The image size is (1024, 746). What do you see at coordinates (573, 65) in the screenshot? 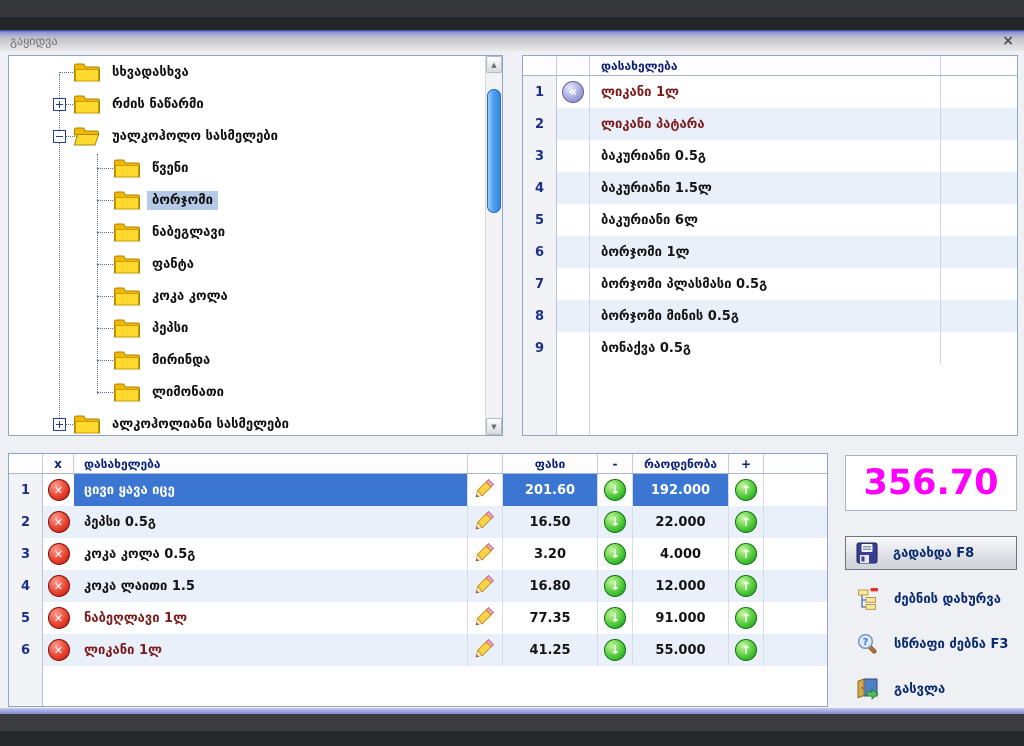
I see `products-header-icon` at bounding box center [573, 65].